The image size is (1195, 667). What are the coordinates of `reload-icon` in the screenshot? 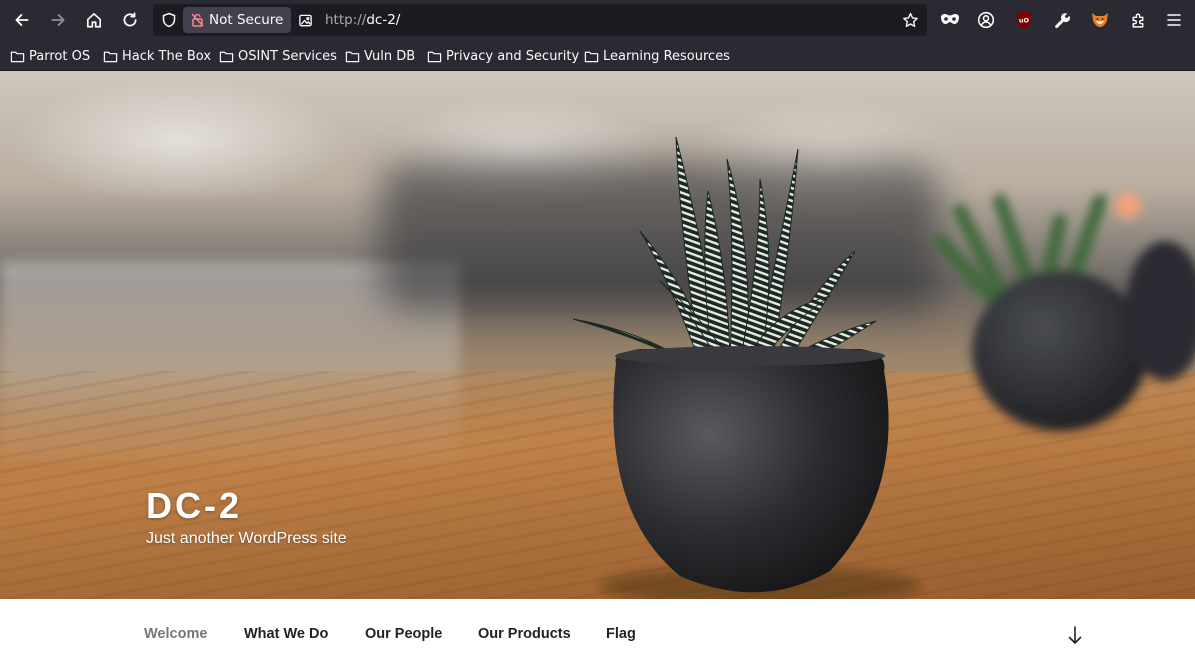 It's located at (130, 19).